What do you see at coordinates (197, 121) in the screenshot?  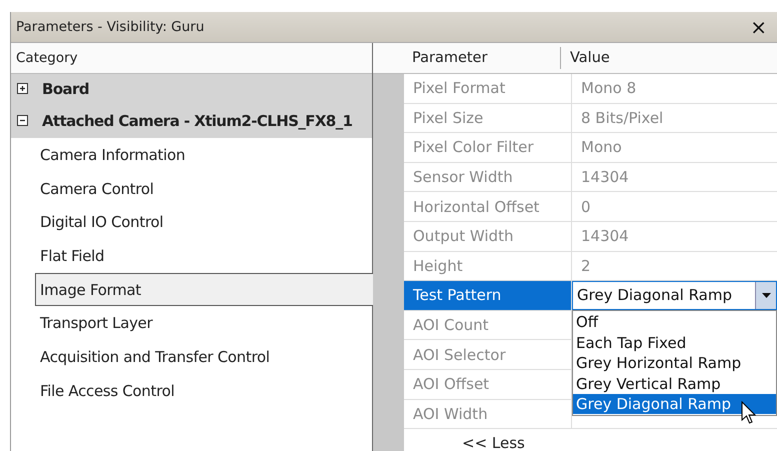 I see `tree-node-label: Attached Camera - Xtium2-CLHS_FX8_1` at bounding box center [197, 121].